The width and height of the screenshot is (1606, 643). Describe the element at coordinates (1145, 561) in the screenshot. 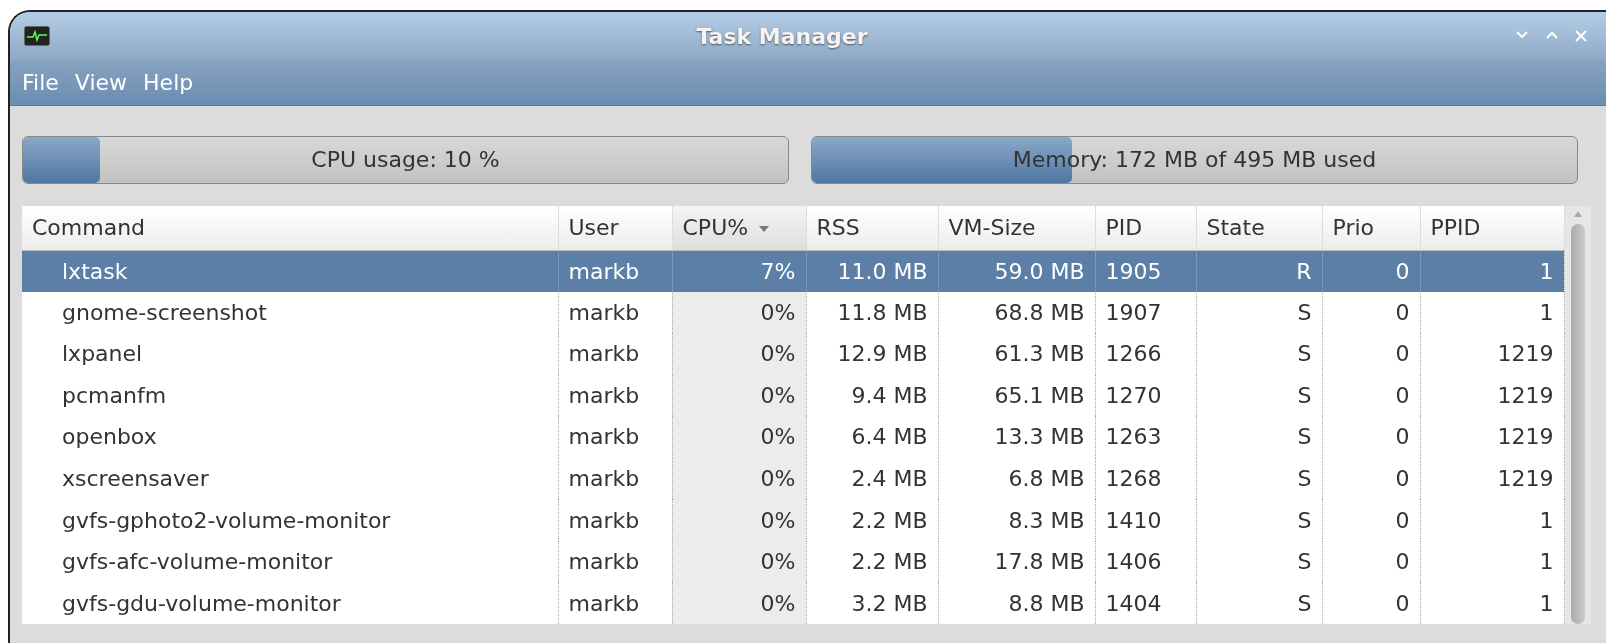

I see `table-cell: 1406` at that location.